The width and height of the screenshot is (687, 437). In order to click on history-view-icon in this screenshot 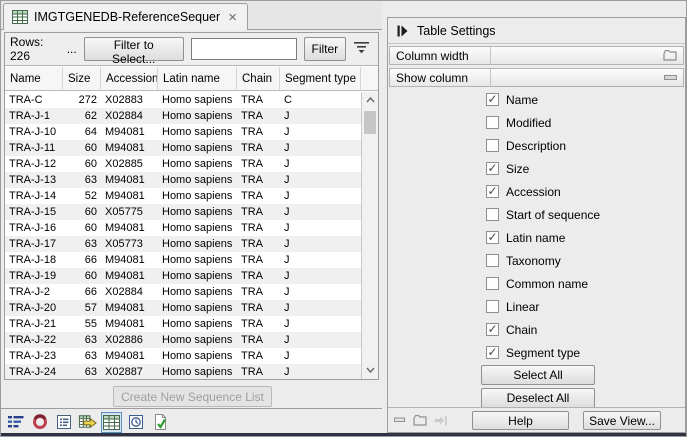, I will do `click(135, 422)`.